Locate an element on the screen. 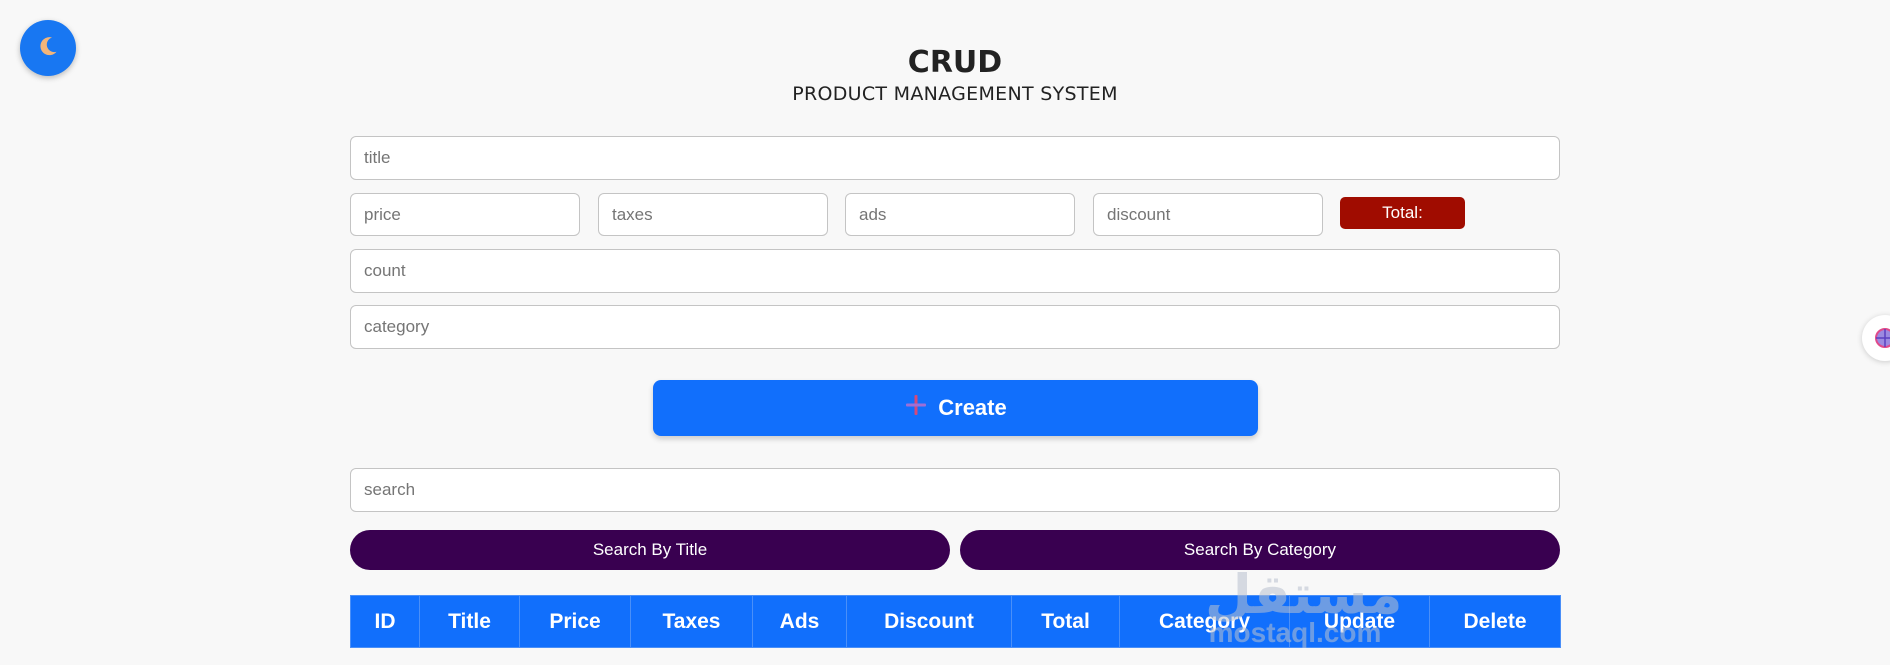 This screenshot has height=665, width=1890. count-input is located at coordinates (955, 271).